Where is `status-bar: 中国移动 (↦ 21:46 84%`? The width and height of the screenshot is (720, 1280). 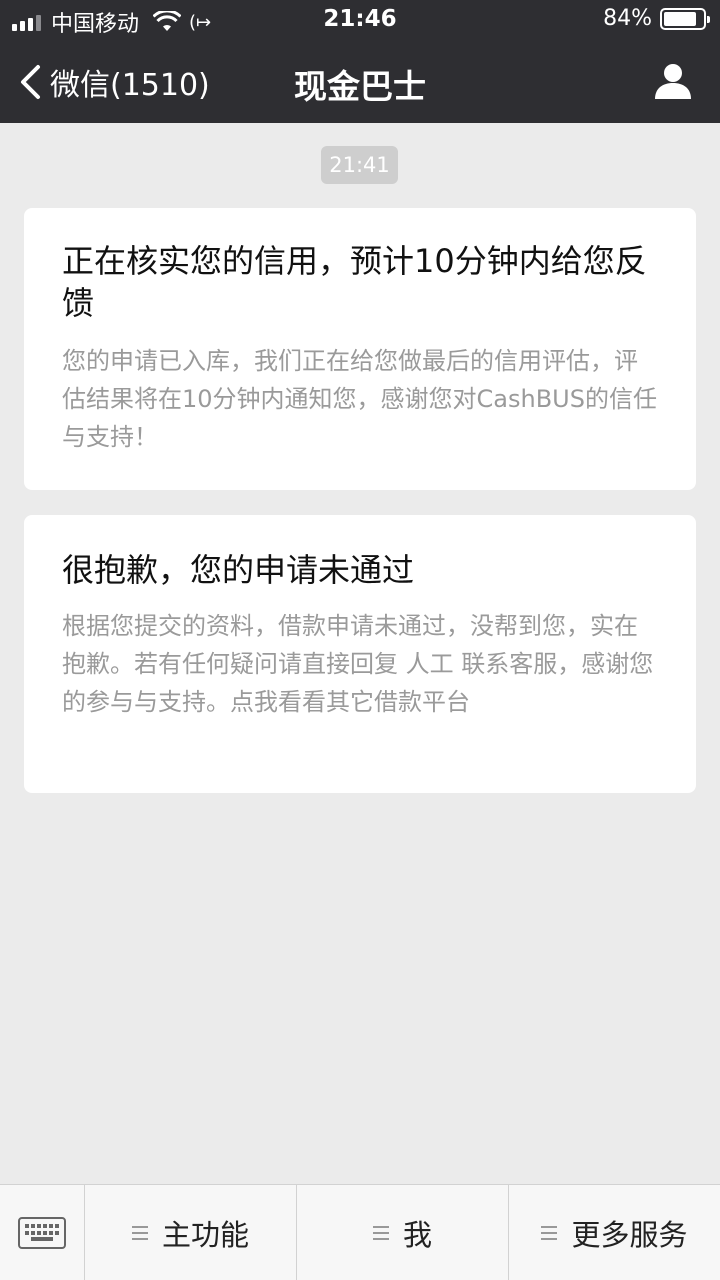
status-bar: 中国移动 (↦ 21:46 84% is located at coordinates (360, 20).